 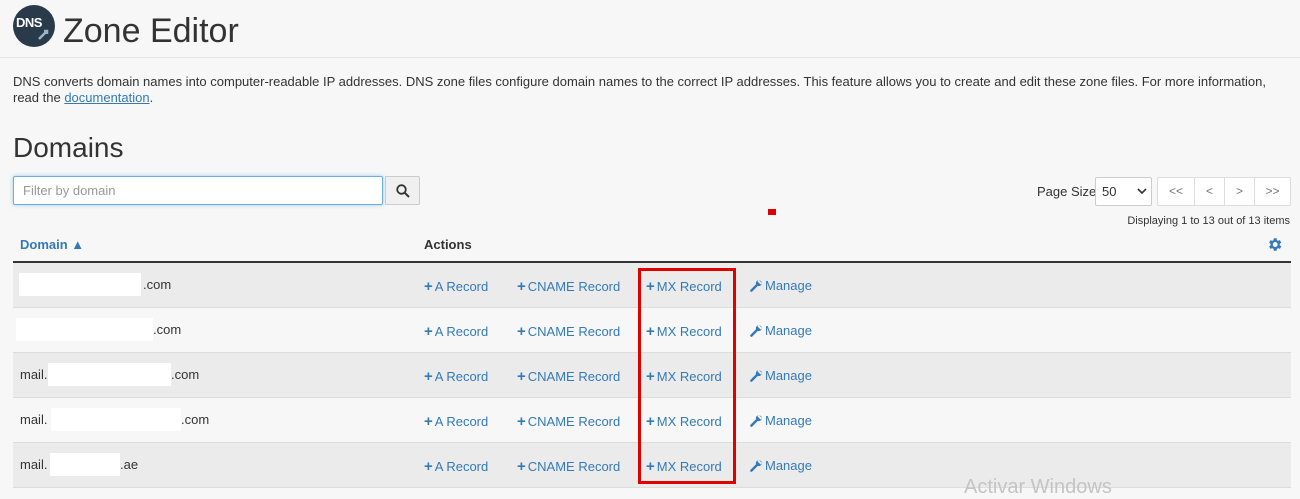 I want to click on documentation-link: documentation, so click(x=106, y=97).